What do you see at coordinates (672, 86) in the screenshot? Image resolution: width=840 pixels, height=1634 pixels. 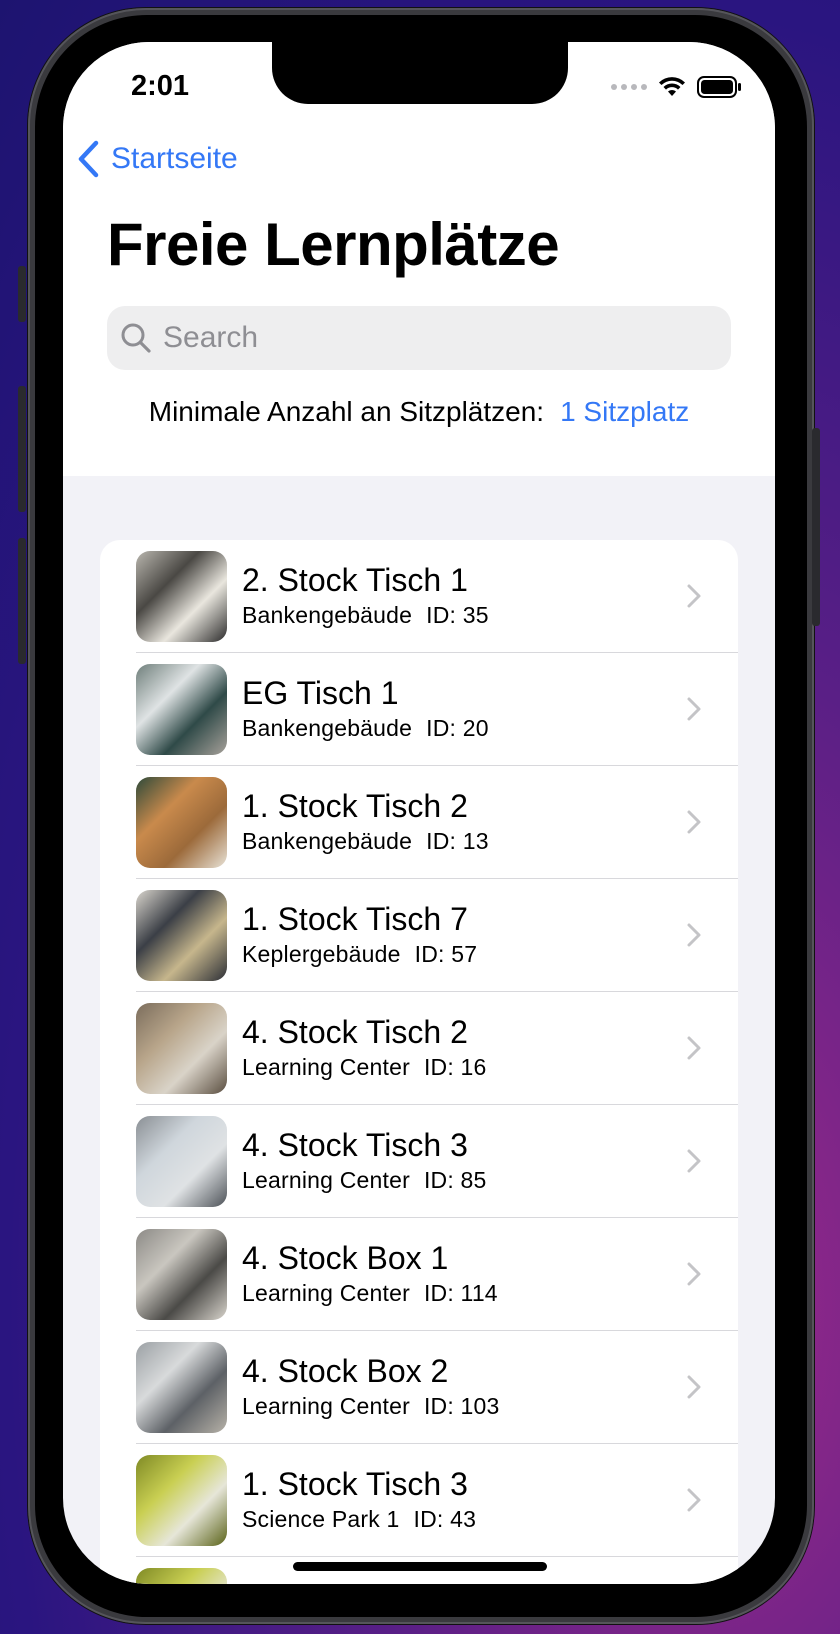 I see `wifi-icon` at bounding box center [672, 86].